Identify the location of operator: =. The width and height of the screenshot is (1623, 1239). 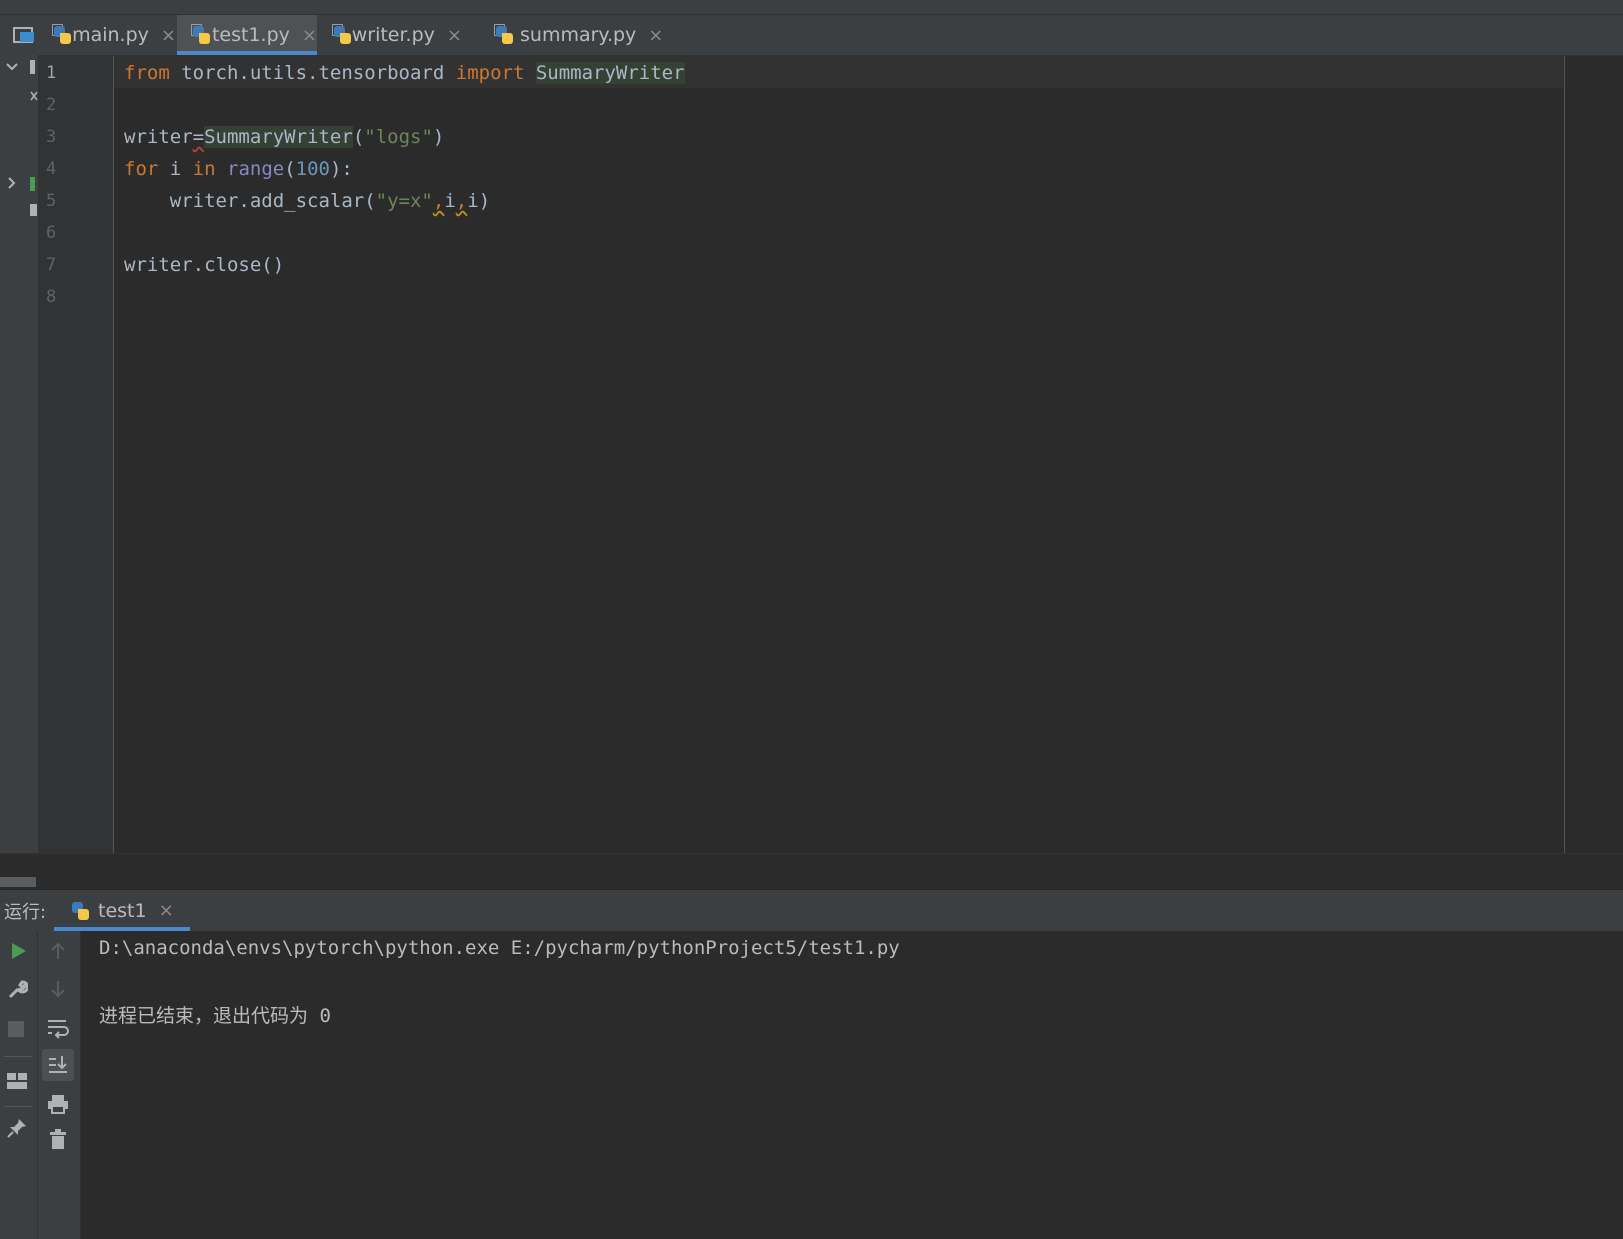
(198, 137).